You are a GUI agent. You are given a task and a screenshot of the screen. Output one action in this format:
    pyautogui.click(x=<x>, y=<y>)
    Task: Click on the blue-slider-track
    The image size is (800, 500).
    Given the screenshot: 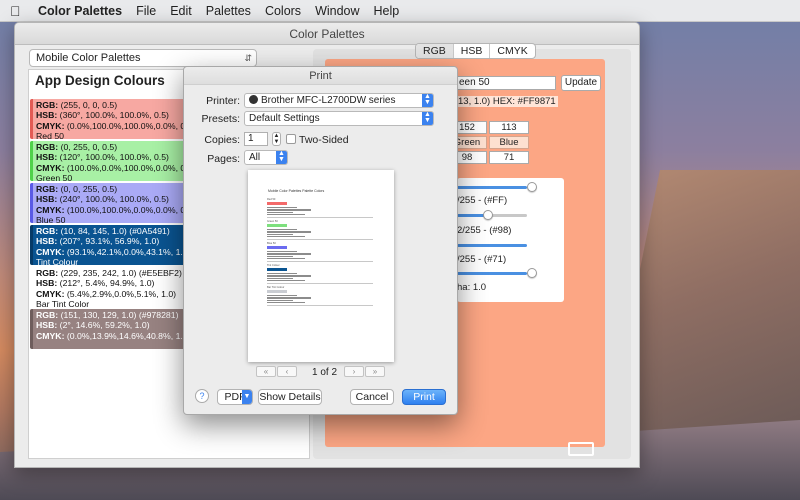 What is the action you would take?
    pyautogui.click(x=492, y=245)
    